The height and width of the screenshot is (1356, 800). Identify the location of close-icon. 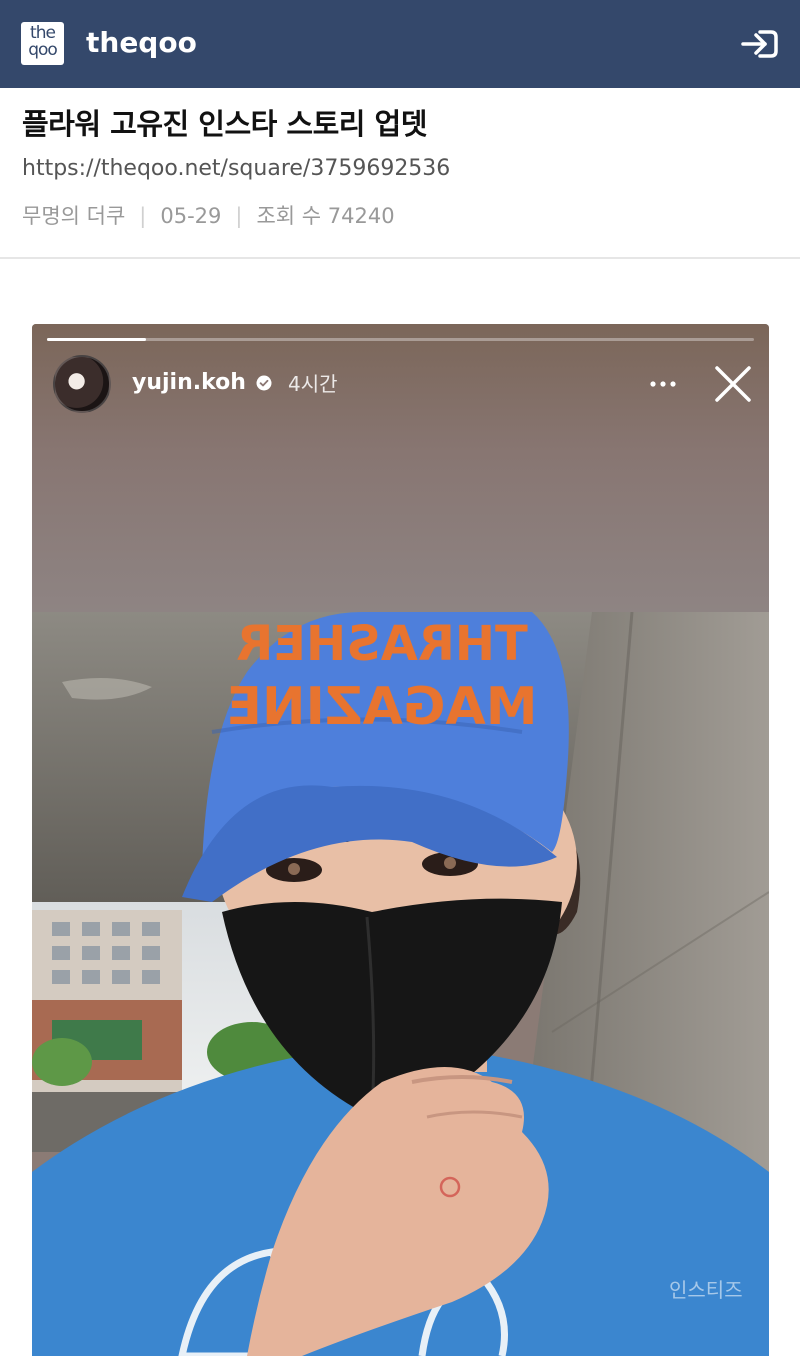
(733, 384).